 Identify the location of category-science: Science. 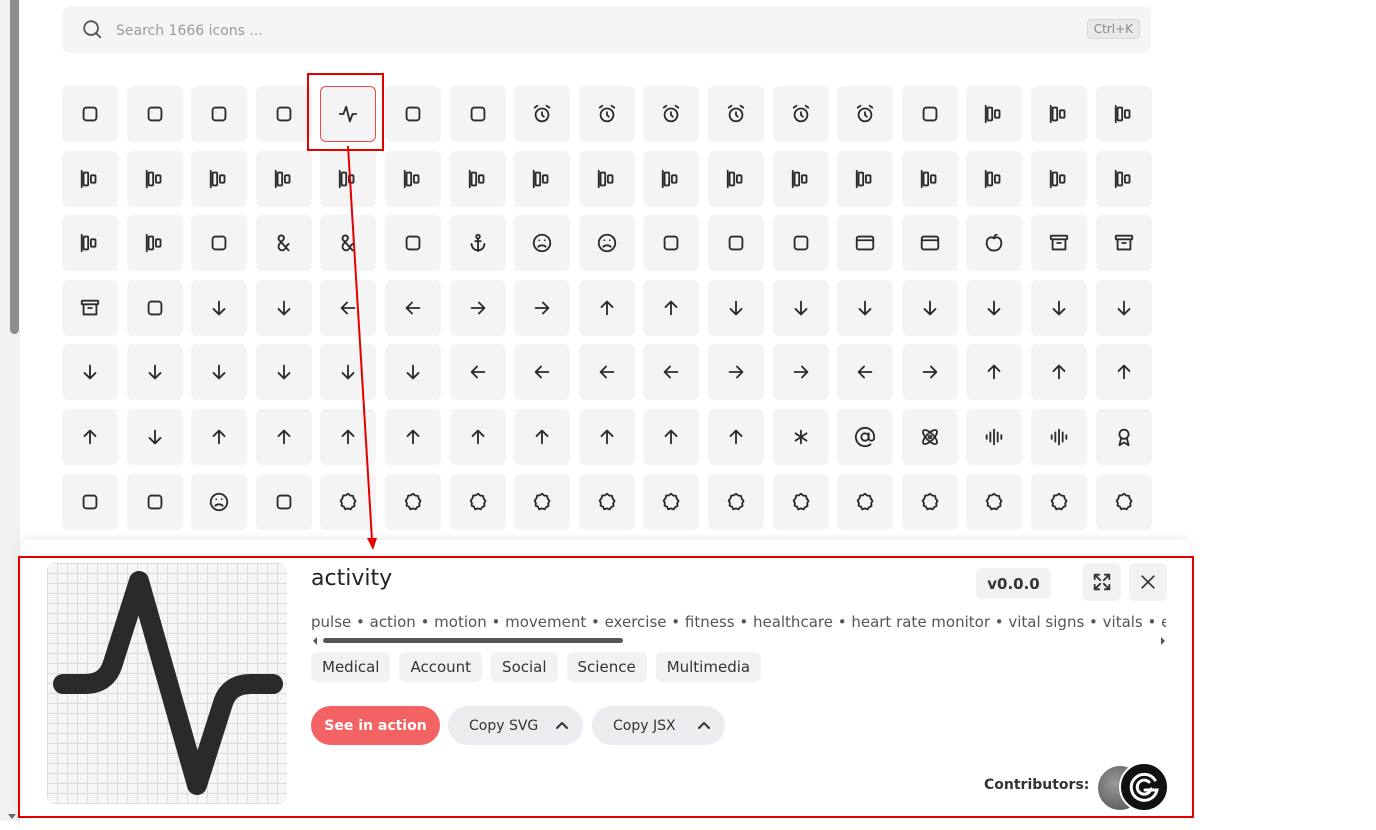
(606, 667).